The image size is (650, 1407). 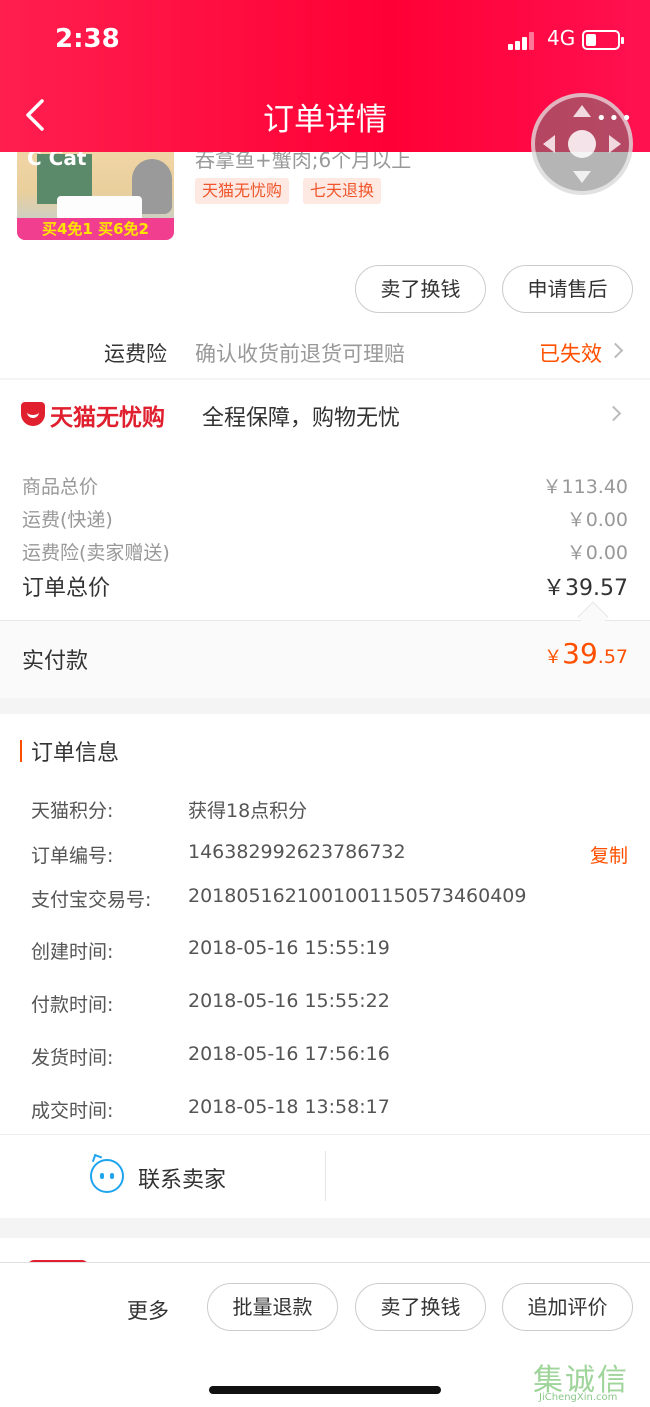 I want to click on status-bar: 2:38 4G, so click(x=325, y=42).